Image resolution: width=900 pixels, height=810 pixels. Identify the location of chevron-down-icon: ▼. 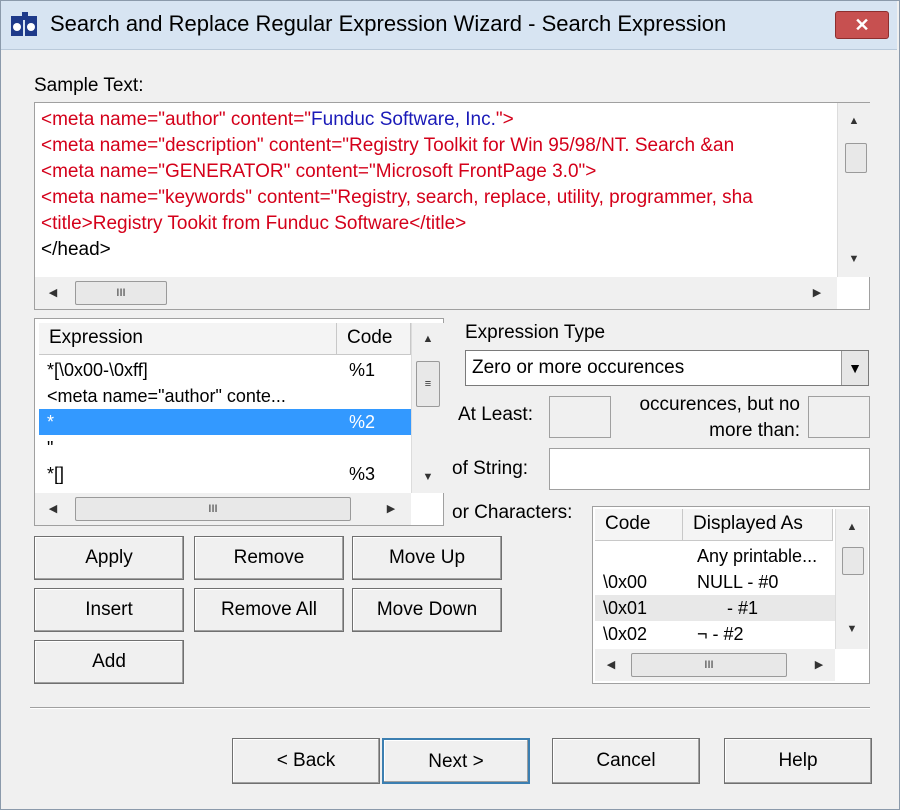
(854, 368).